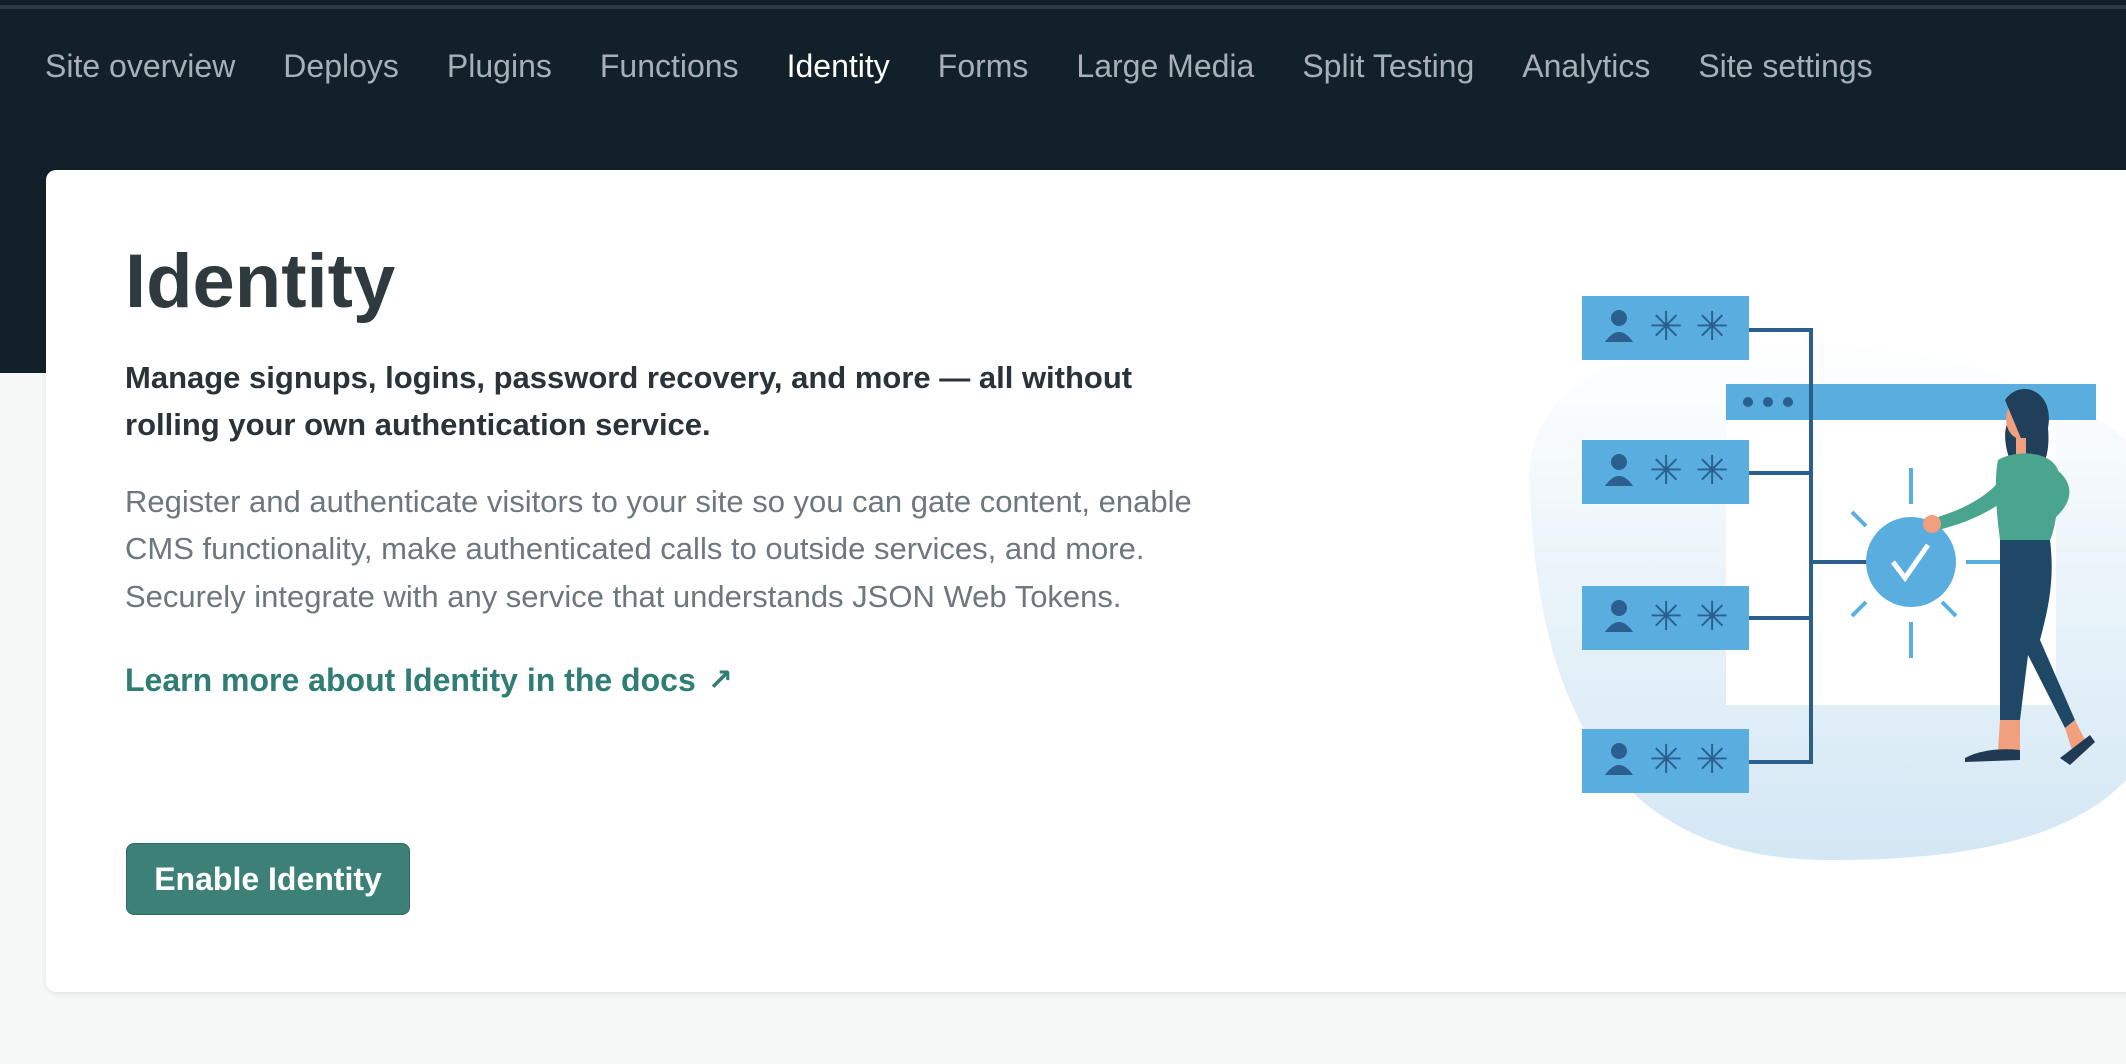  What do you see at coordinates (720, 681) in the screenshot?
I see `arrow-up-right-icon: ↗` at bounding box center [720, 681].